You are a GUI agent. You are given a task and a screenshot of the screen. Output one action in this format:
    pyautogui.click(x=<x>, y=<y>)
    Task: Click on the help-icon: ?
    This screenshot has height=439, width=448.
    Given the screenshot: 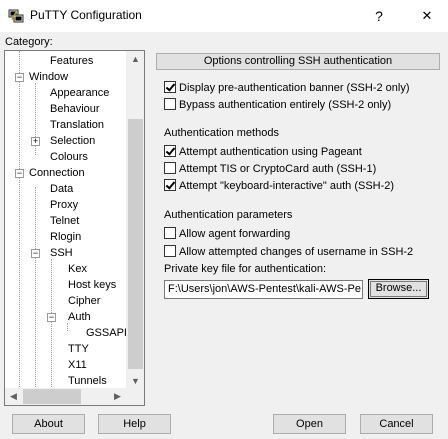 What is the action you would take?
    pyautogui.click(x=379, y=16)
    